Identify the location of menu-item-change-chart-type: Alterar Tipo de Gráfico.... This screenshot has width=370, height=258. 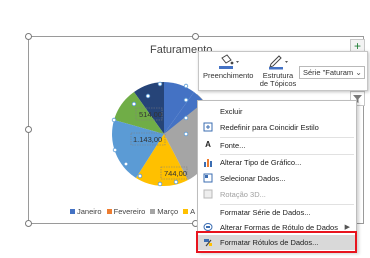
(277, 162).